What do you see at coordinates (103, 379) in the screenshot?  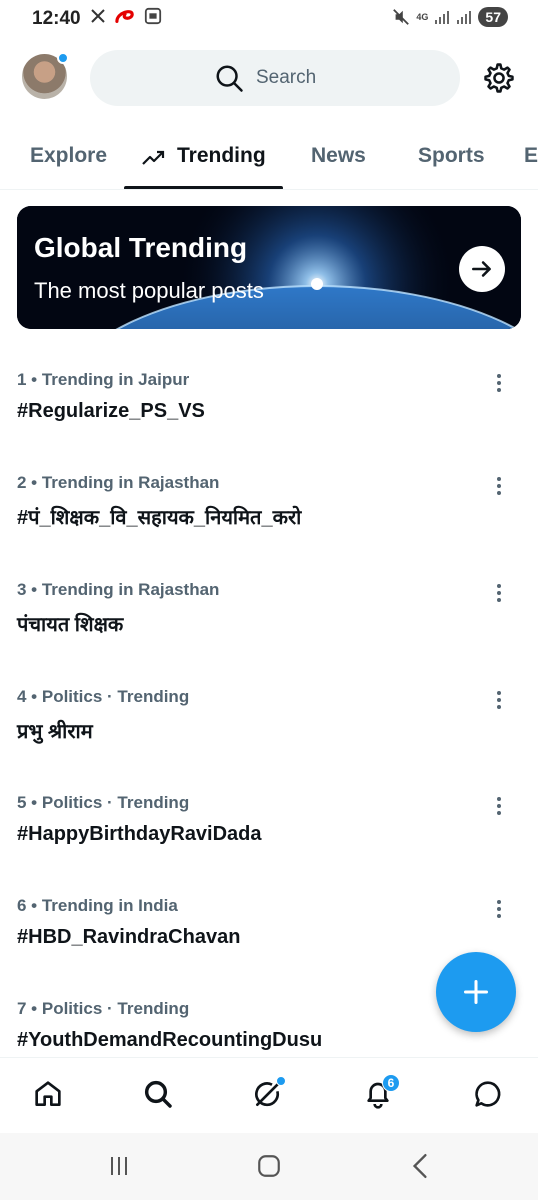 I see `trend-context: 1 • Trending in Jaipur` at bounding box center [103, 379].